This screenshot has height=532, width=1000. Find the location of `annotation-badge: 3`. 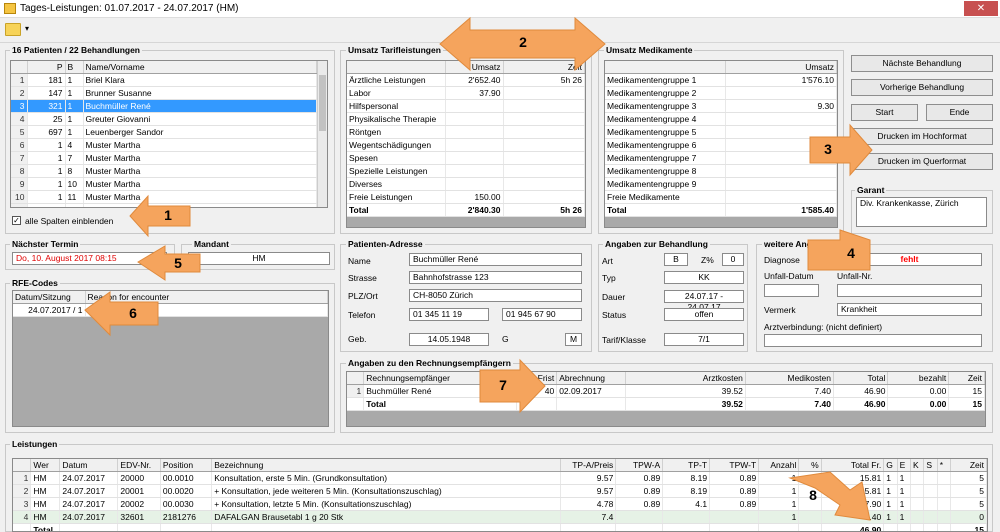

annotation-badge: 3 is located at coordinates (828, 149).